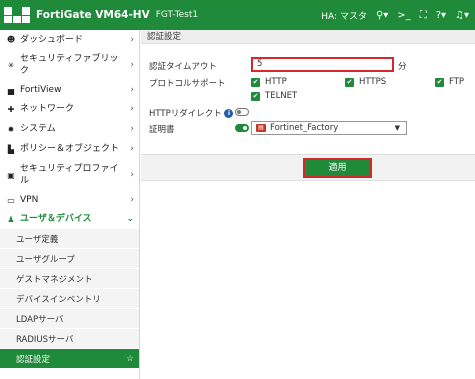 The image size is (475, 379). What do you see at coordinates (33, 359) in the screenshot?
I see `sidebar-subitem-label: 認証設定` at bounding box center [33, 359].